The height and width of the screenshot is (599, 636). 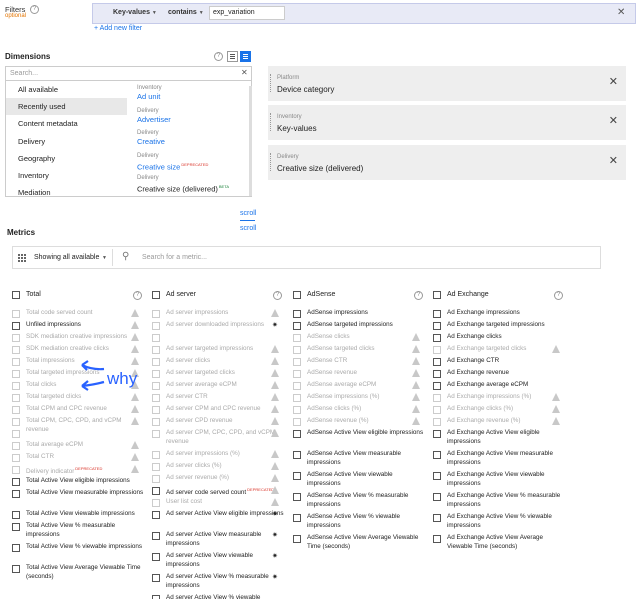 I want to click on metric-row: Ad server Active View % viewable, so click(x=219, y=596).